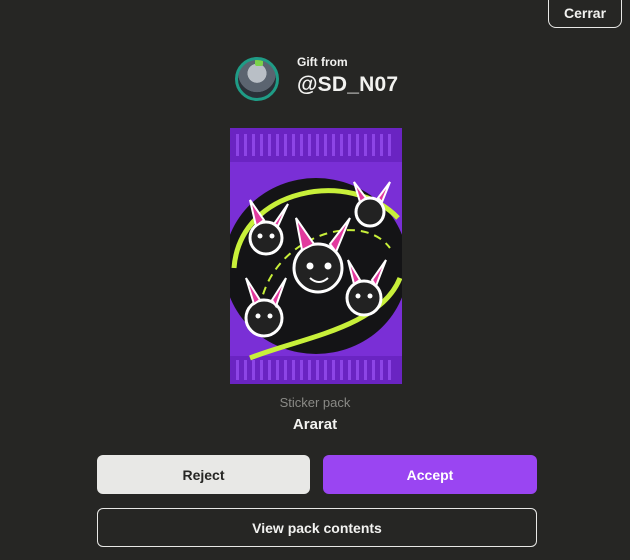  I want to click on sender-username: @SD_N07, so click(348, 84).